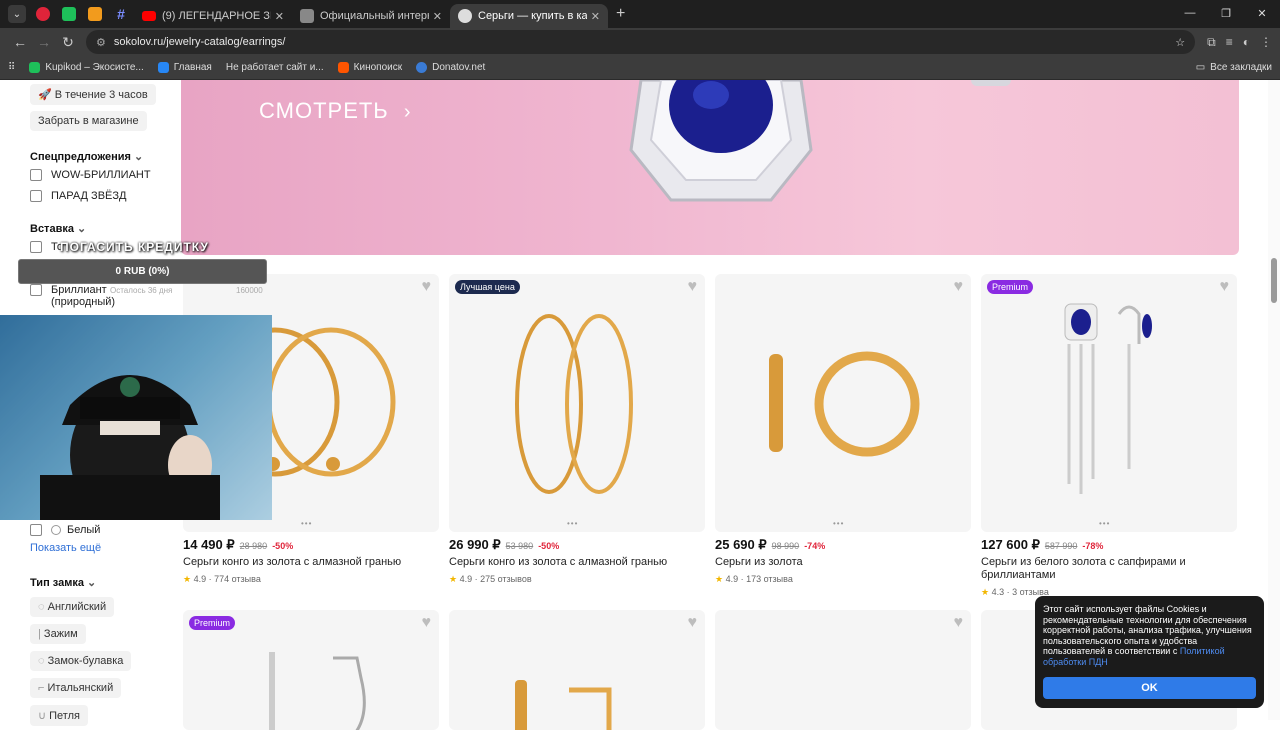 The image size is (1280, 730). Describe the element at coordinates (199, 42) in the screenshot. I see `url-text: sokolov.ru/jewelry-catalog/earrings/` at that location.